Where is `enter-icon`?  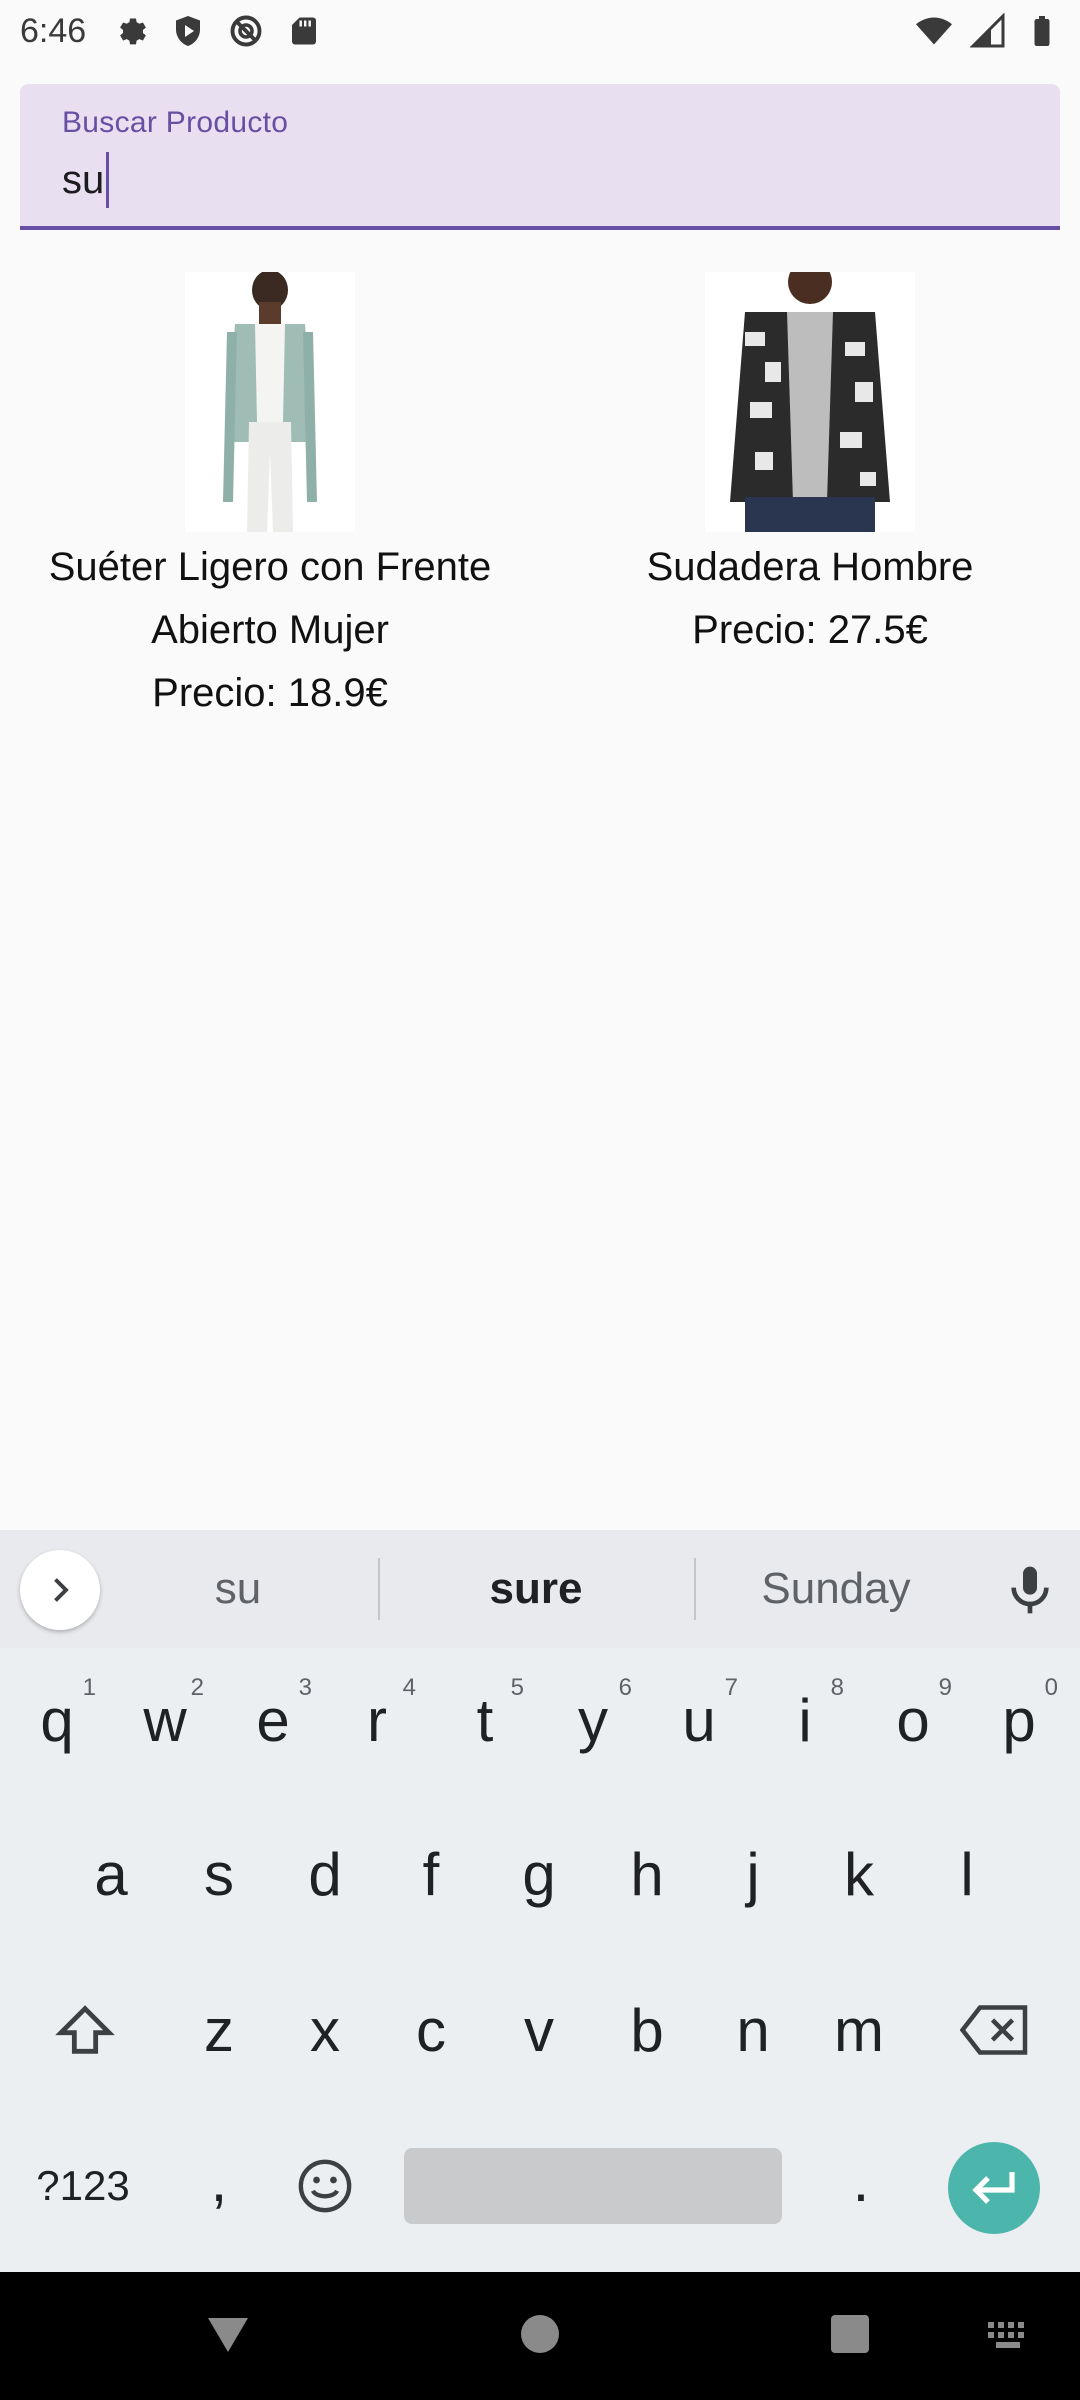 enter-icon is located at coordinates (993, 2188).